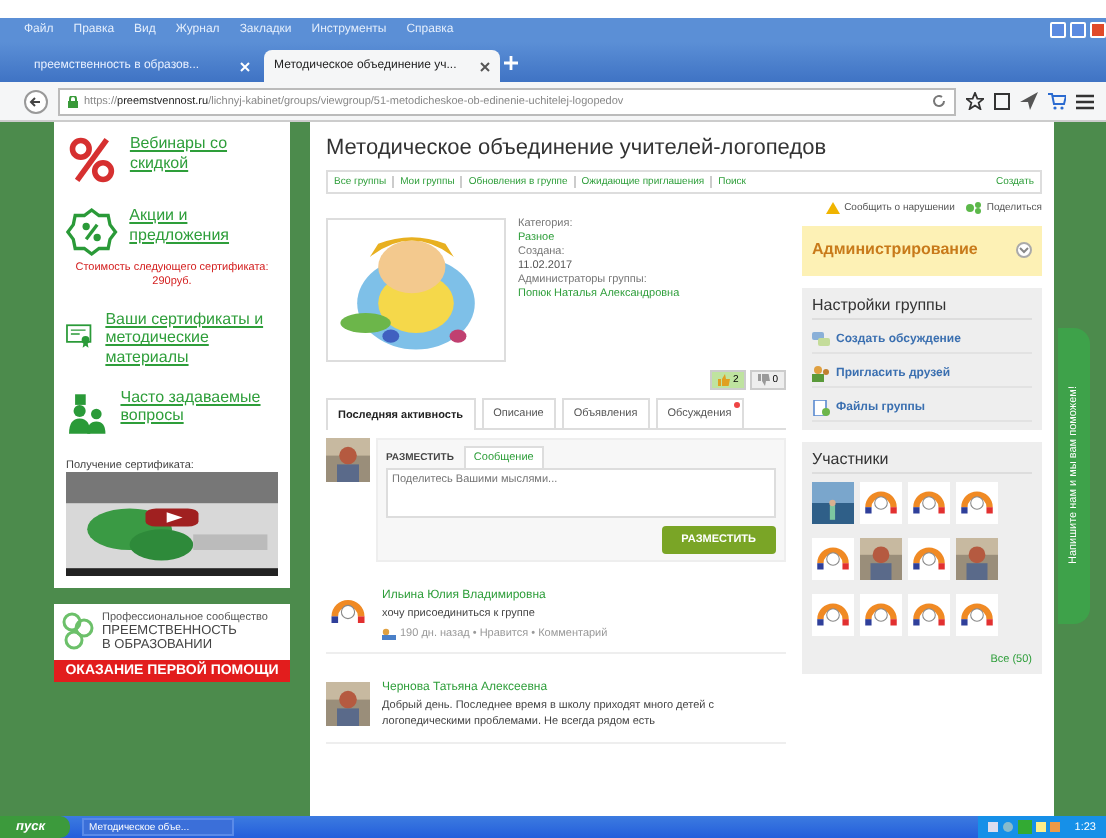 The width and height of the screenshot is (1106, 838). Describe the element at coordinates (833, 208) in the screenshot. I see `warning-icon` at that location.